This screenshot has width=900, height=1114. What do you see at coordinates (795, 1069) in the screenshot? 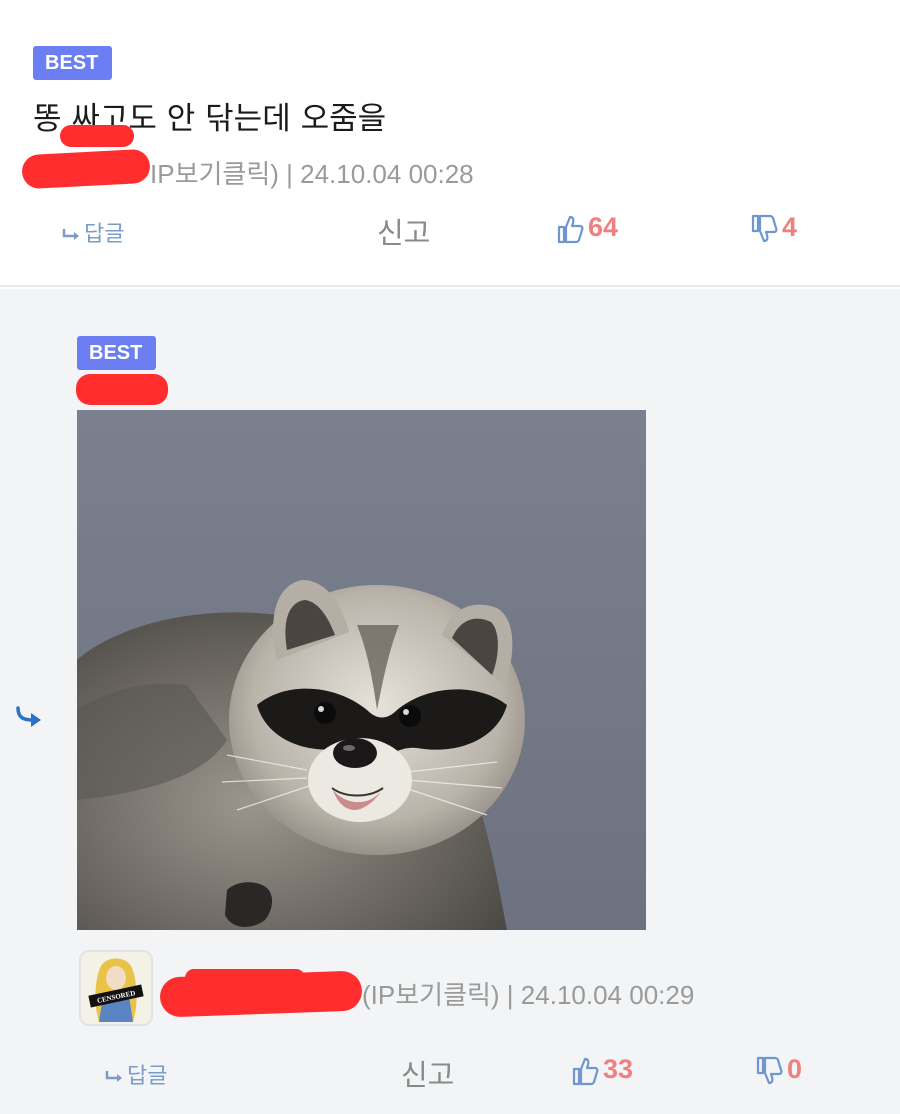
I see `dislike-count: 0` at bounding box center [795, 1069].